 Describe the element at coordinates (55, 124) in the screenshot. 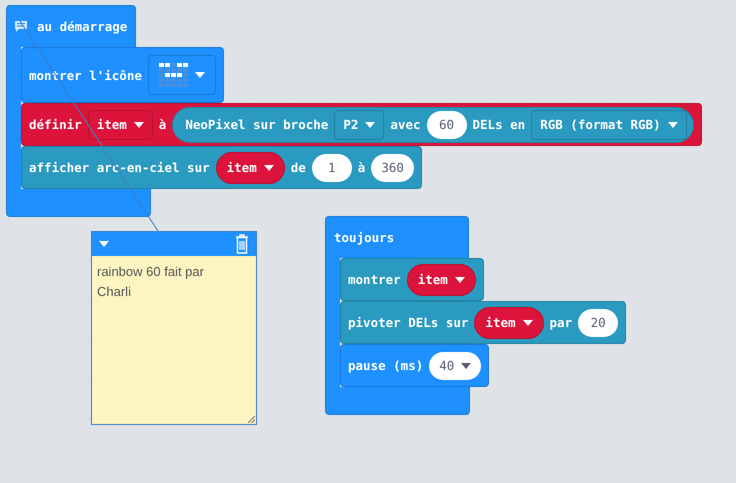

I see `block-label: définir` at that location.